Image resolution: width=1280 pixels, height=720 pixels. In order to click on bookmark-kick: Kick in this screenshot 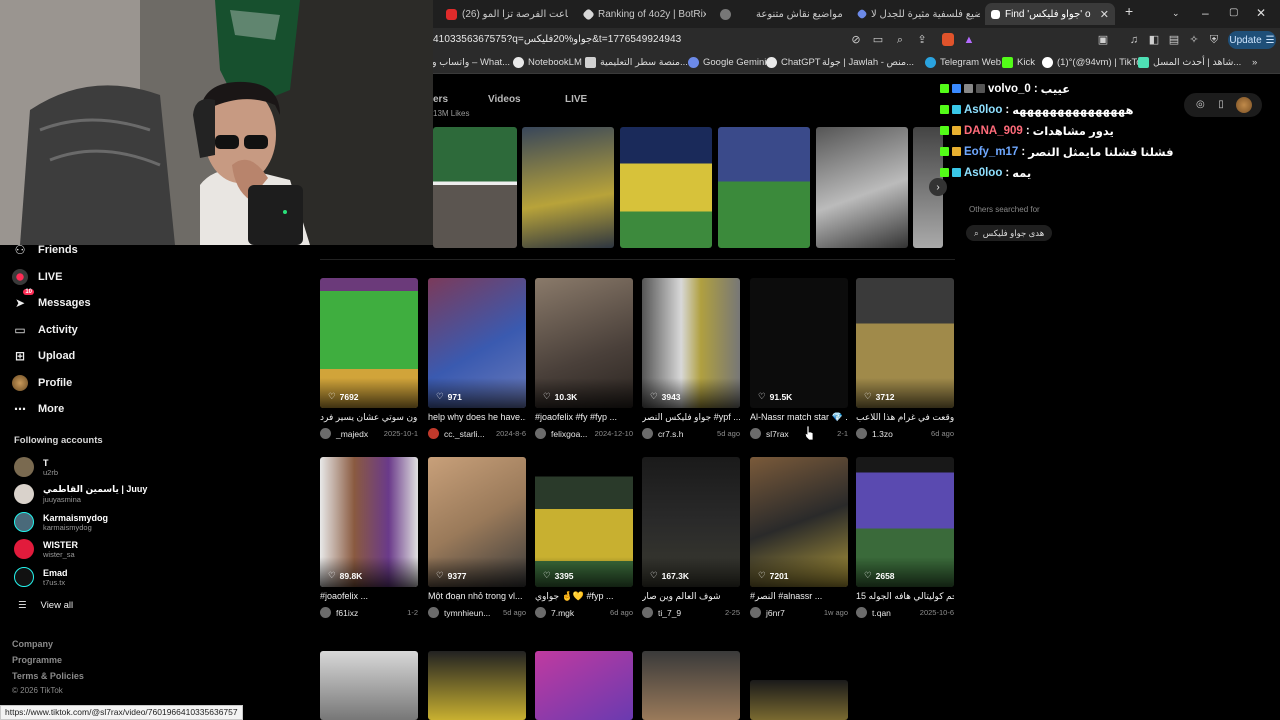, I will do `click(1018, 62)`.